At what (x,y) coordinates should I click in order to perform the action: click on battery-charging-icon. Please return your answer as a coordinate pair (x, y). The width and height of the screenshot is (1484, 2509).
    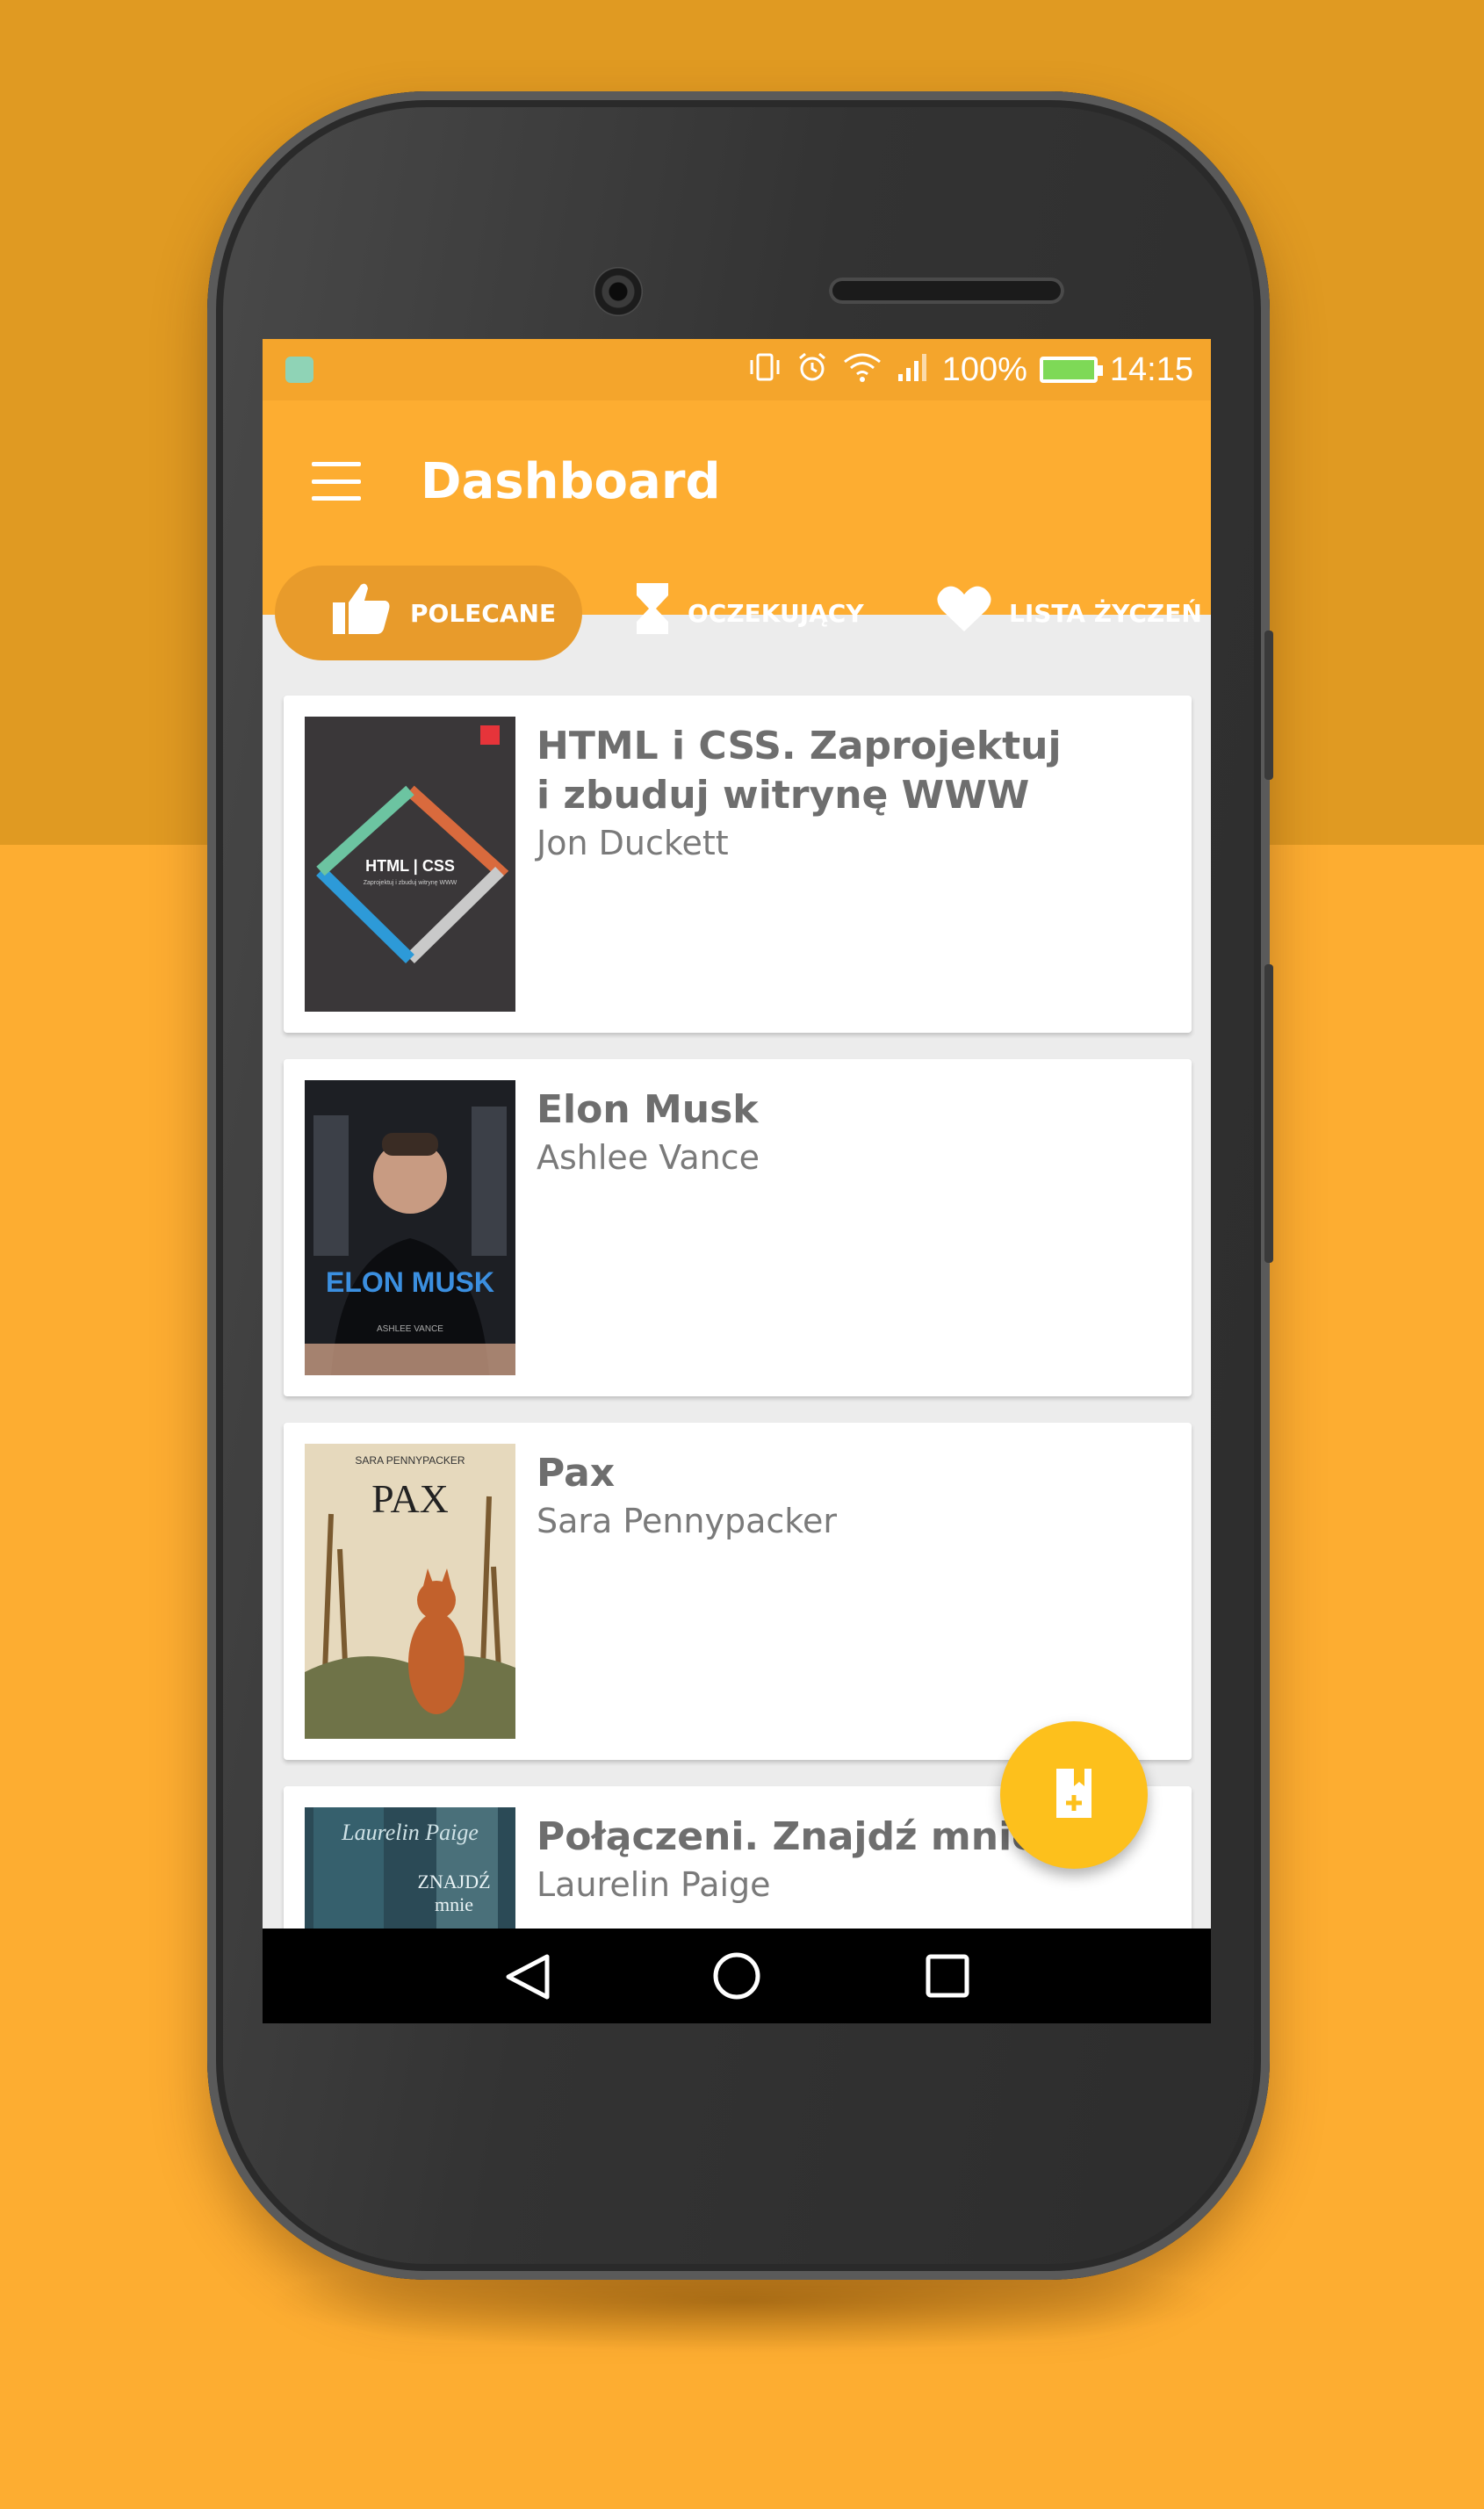
    Looking at the image, I should click on (1071, 370).